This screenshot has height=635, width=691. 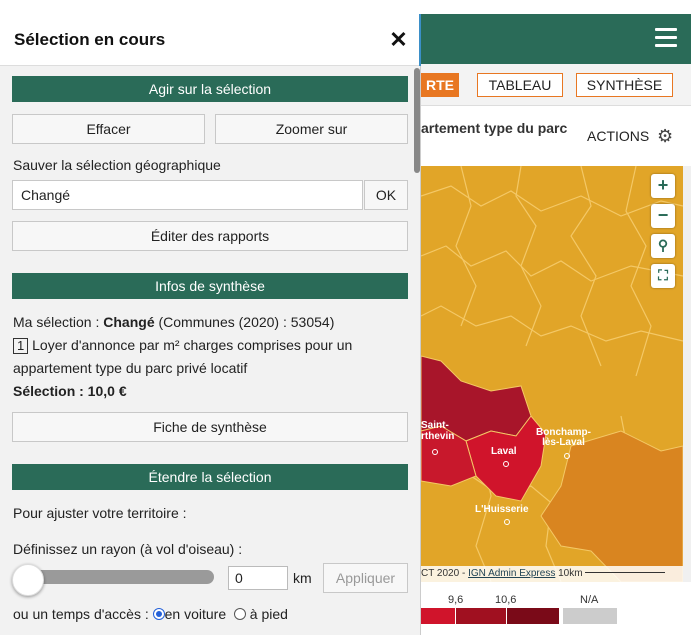 What do you see at coordinates (311, 129) in the screenshot?
I see `zoom-button: Zoomer sur` at bounding box center [311, 129].